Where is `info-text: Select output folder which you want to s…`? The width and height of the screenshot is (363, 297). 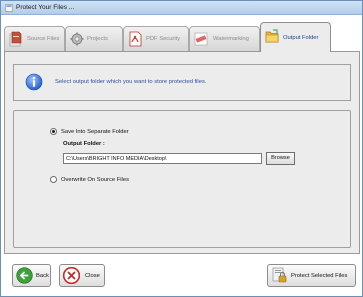
info-text: Select output folder which you want to s… is located at coordinates (131, 82).